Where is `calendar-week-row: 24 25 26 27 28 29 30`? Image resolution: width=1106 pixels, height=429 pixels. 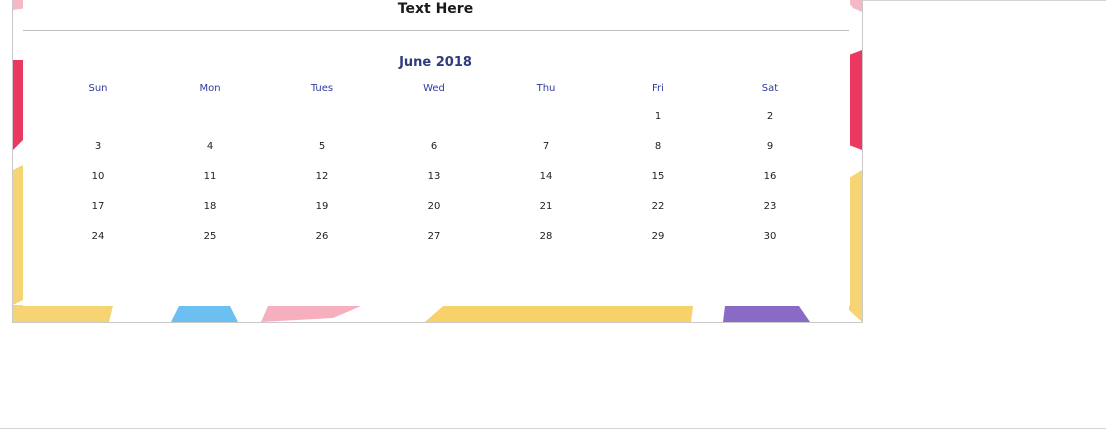
calendar-week-row: 24 25 26 27 28 29 30 is located at coordinates (435, 245).